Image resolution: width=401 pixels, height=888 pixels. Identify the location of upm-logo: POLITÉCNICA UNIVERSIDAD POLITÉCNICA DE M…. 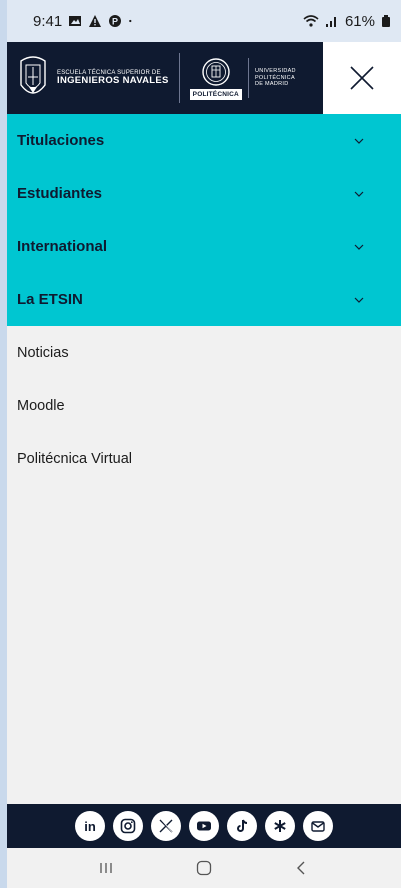
(242, 78).